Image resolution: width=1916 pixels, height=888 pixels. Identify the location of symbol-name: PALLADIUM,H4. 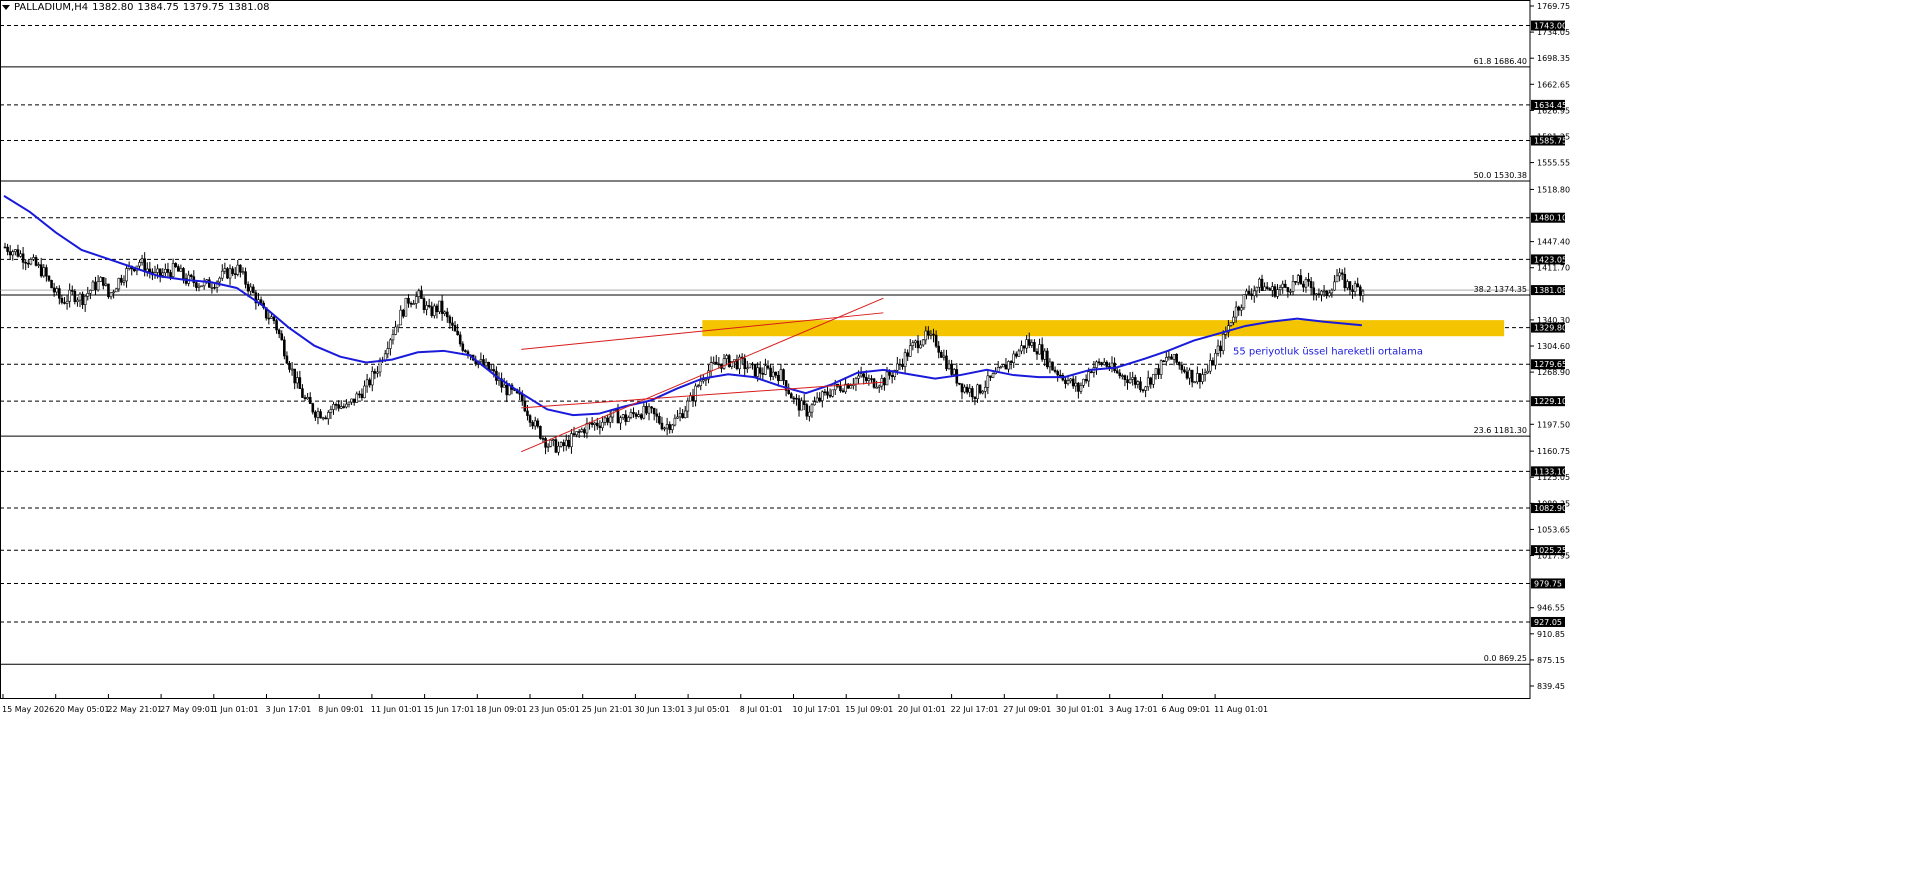
(51, 7).